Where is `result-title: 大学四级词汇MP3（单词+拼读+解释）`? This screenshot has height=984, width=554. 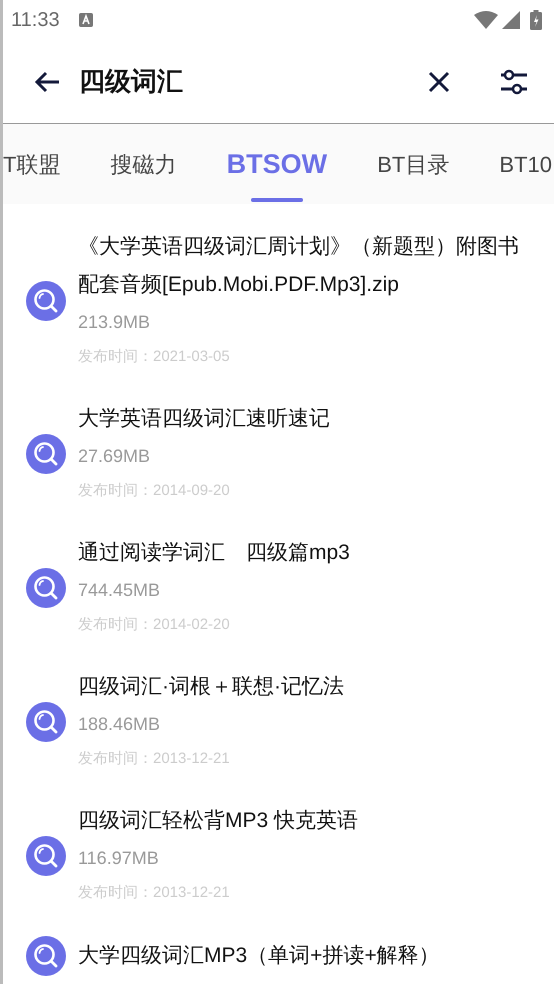 result-title: 大学四级词汇MP3（单词+拼读+解释） is located at coordinates (304, 956).